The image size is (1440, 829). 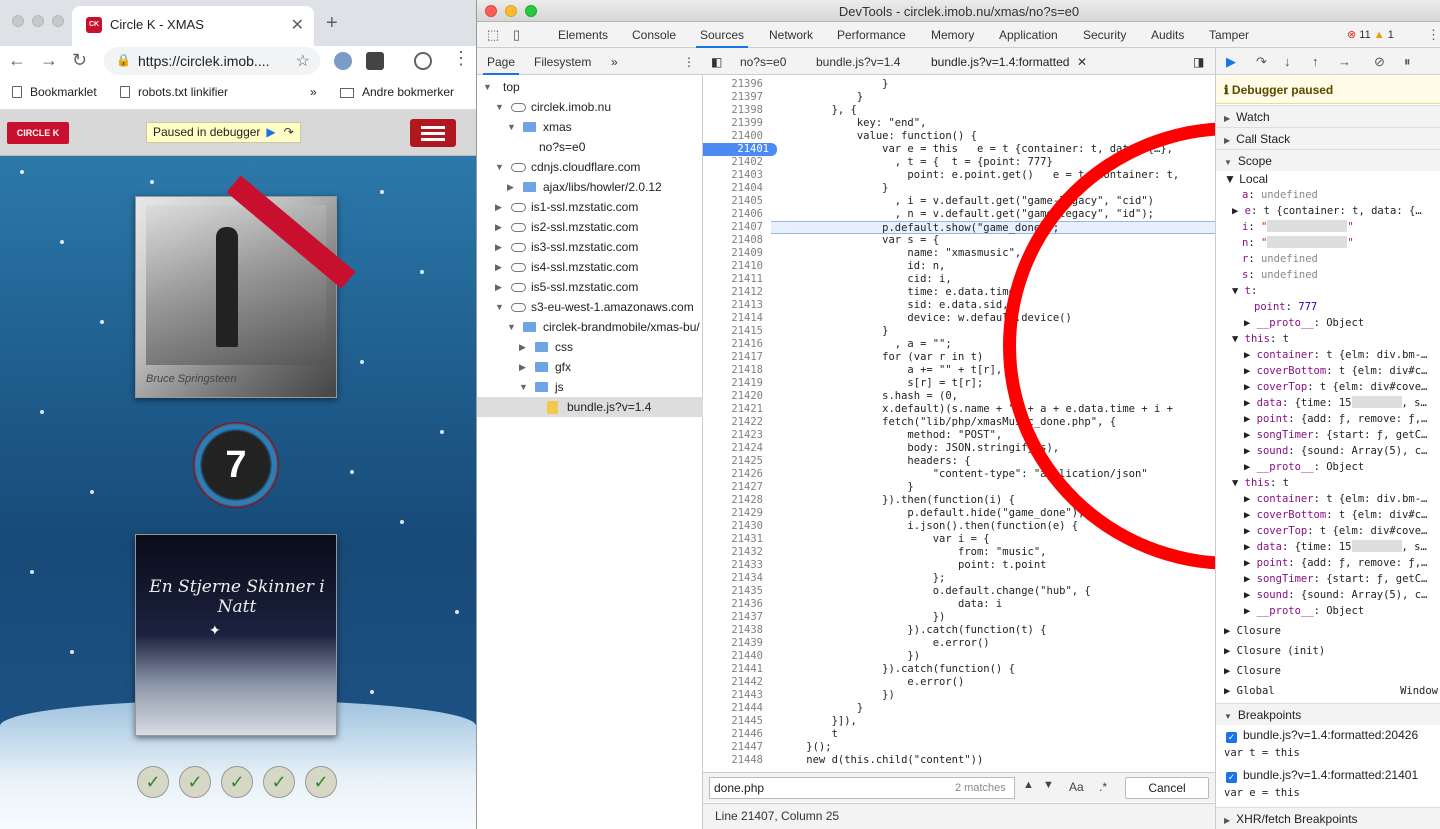 What do you see at coordinates (737, 318) in the screenshot?
I see `line-number: 21414` at bounding box center [737, 318].